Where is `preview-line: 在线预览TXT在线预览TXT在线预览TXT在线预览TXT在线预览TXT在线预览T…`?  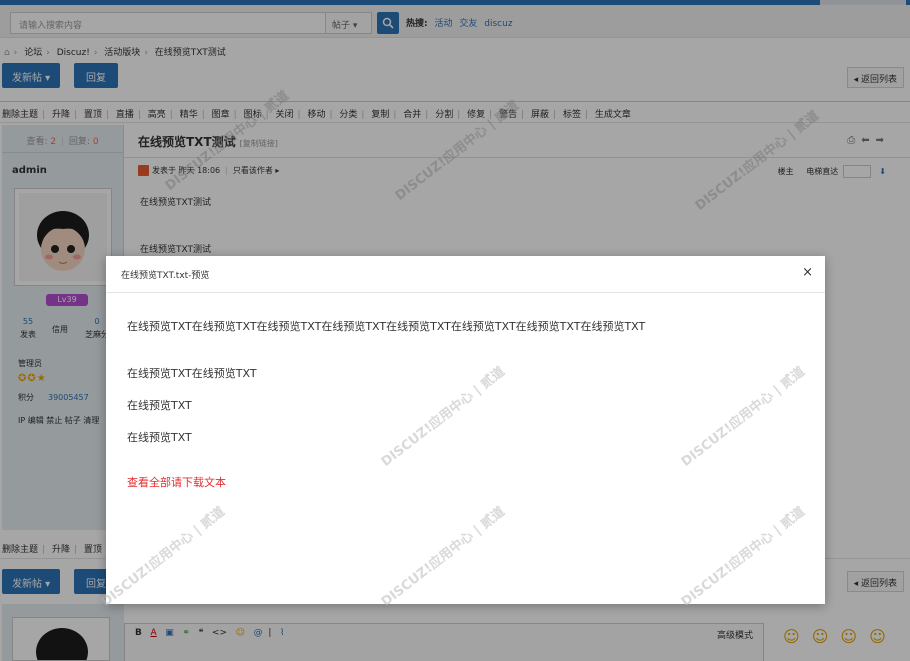
preview-line: 在线预览TXT在线预览TXT在线预览TXT在线预览TXT在线预览TXT在线预览T… is located at coordinates (386, 326).